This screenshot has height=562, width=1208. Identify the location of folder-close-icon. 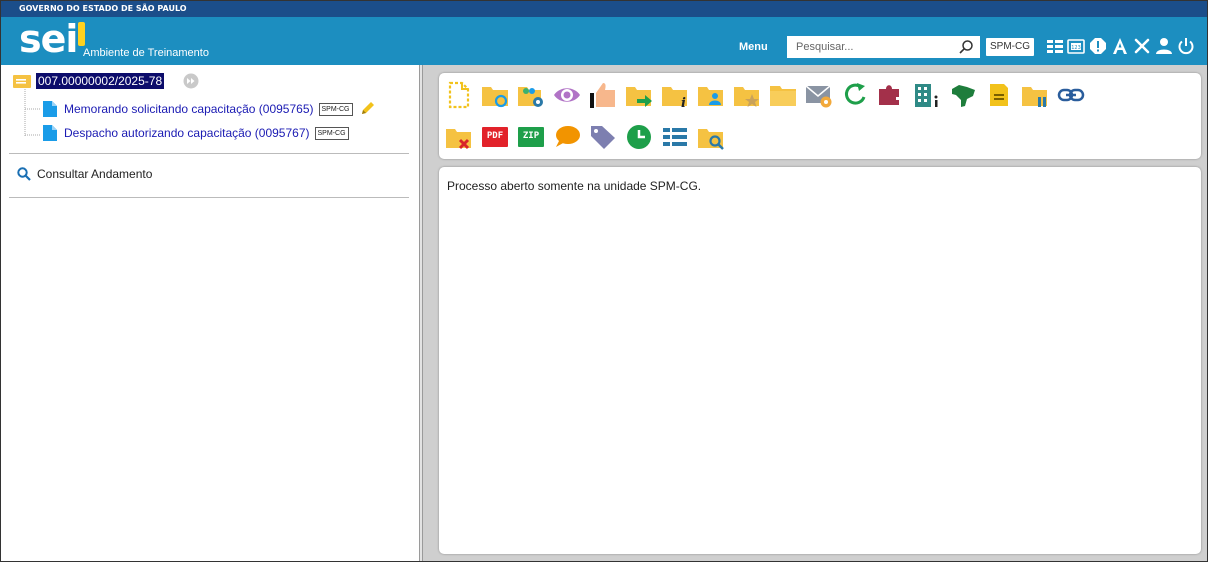
(459, 137).